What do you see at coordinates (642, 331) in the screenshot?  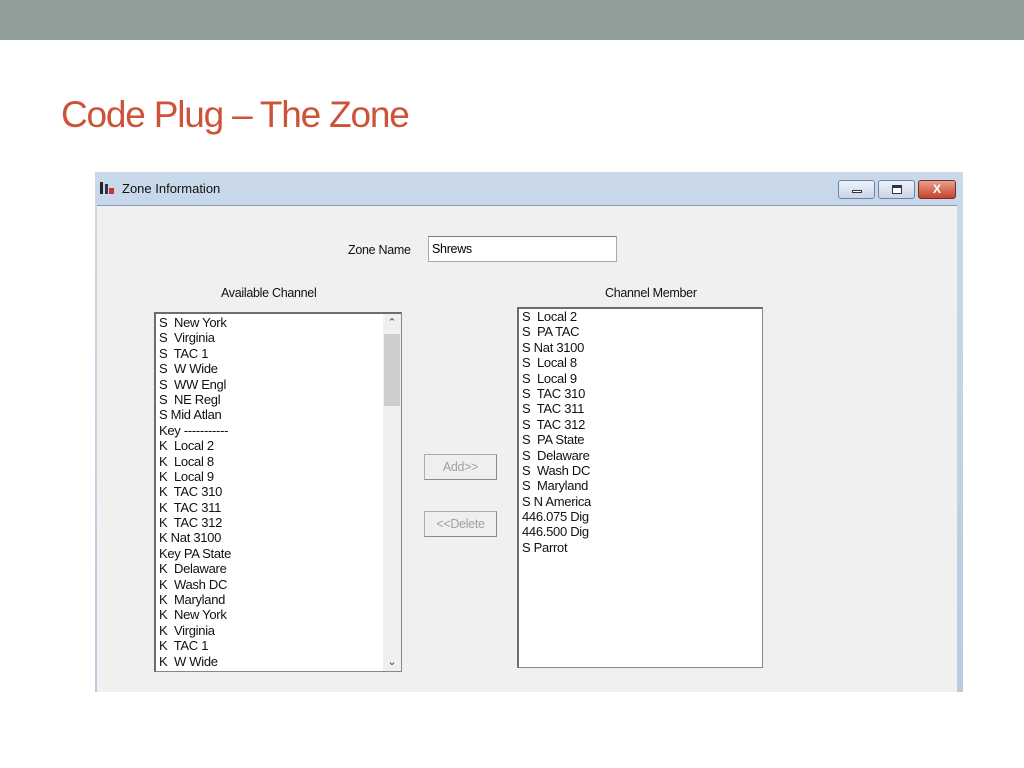 I see `channel-member-item: S PA TAC` at bounding box center [642, 331].